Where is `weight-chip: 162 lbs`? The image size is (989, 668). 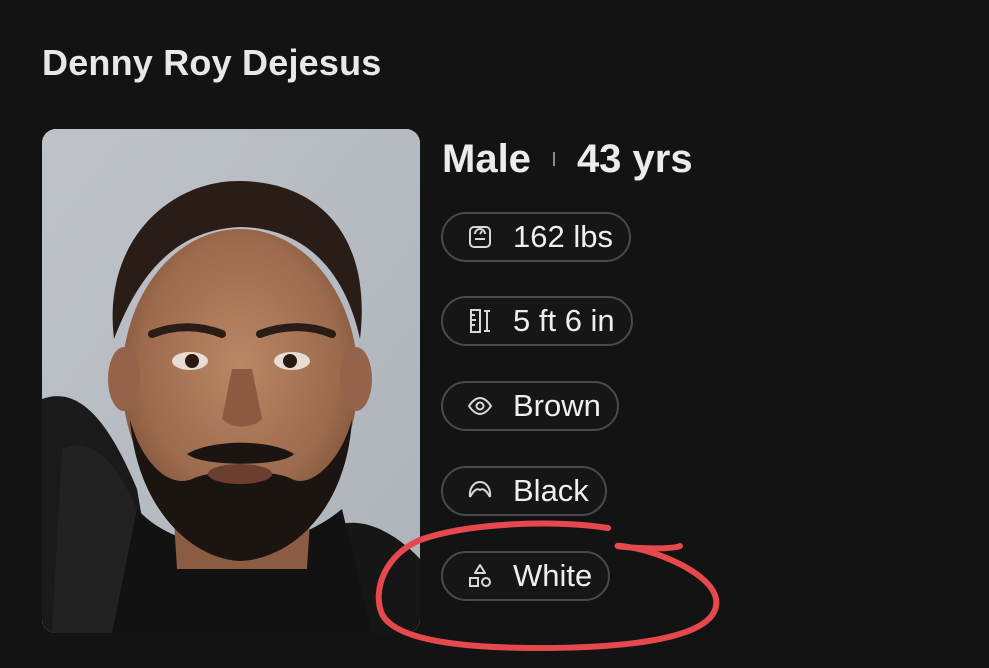 weight-chip: 162 lbs is located at coordinates (536, 237).